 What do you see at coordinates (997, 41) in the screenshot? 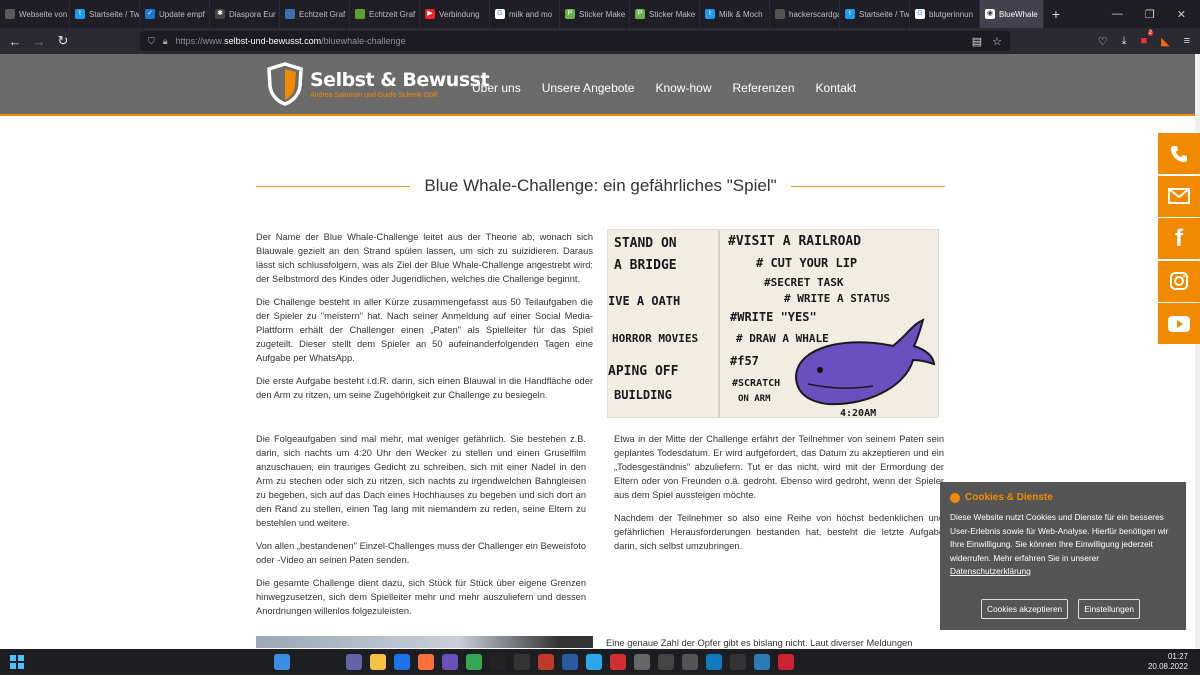
I see `bookmark-star-icon: ☆` at bounding box center [997, 41].